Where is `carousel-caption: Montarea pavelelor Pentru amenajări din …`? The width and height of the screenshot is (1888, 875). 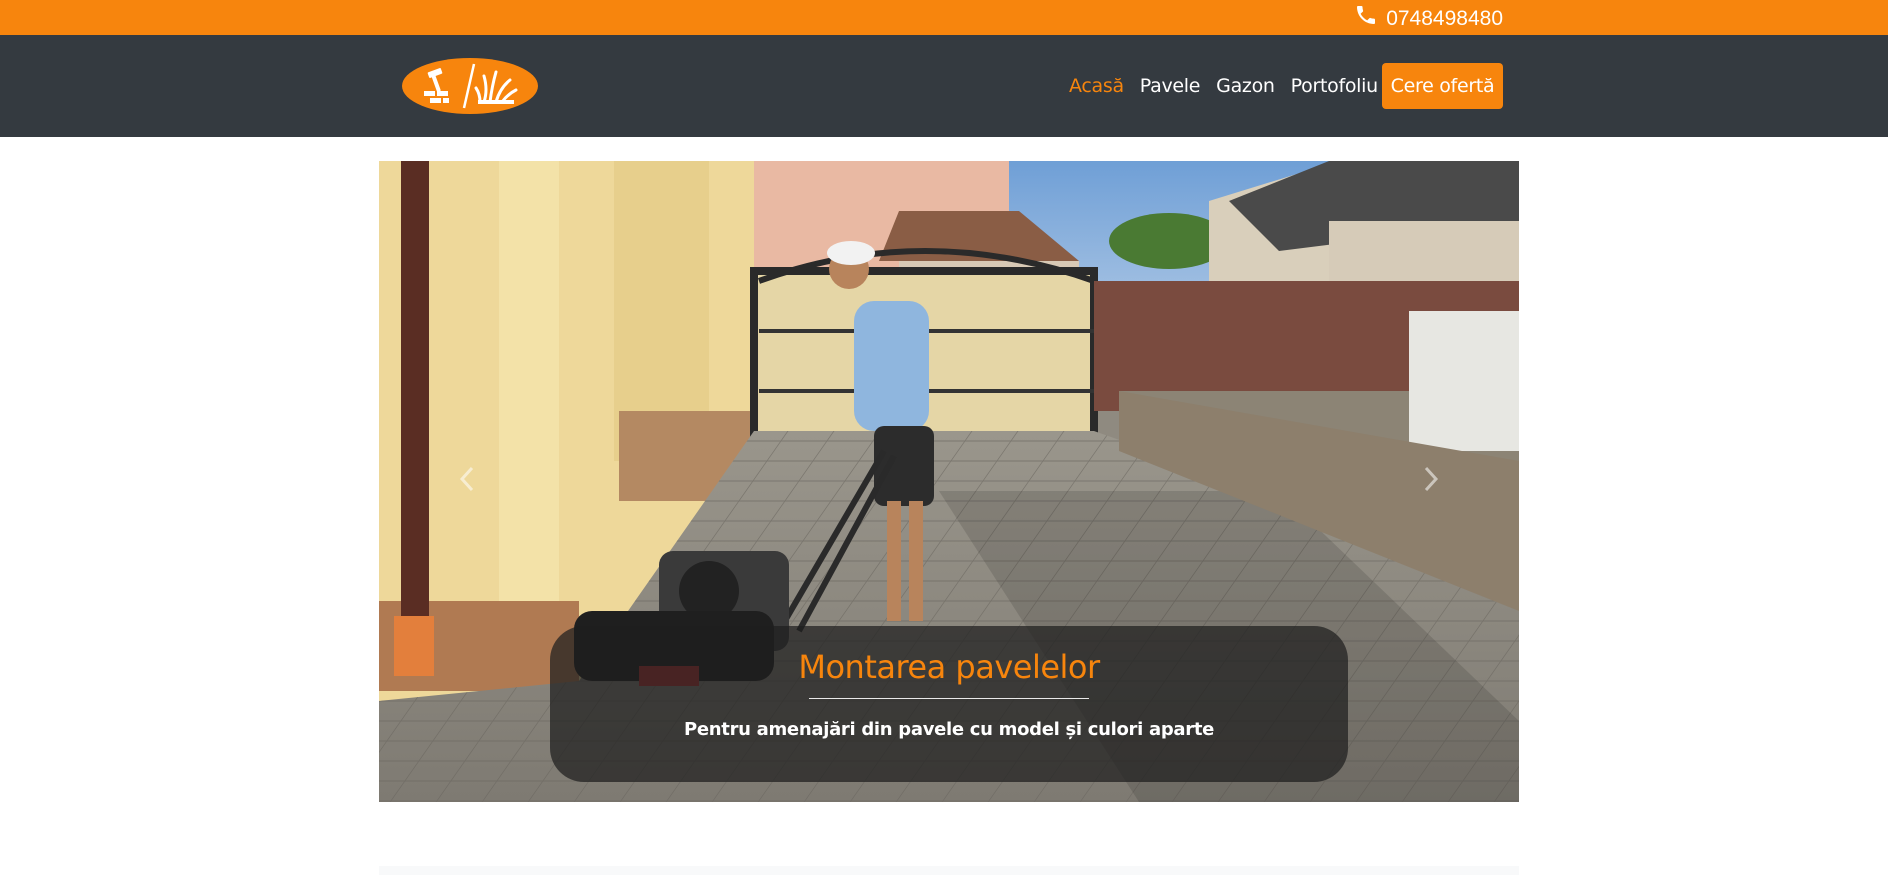 carousel-caption: Montarea pavelelor Pentru amenajări din … is located at coordinates (949, 704).